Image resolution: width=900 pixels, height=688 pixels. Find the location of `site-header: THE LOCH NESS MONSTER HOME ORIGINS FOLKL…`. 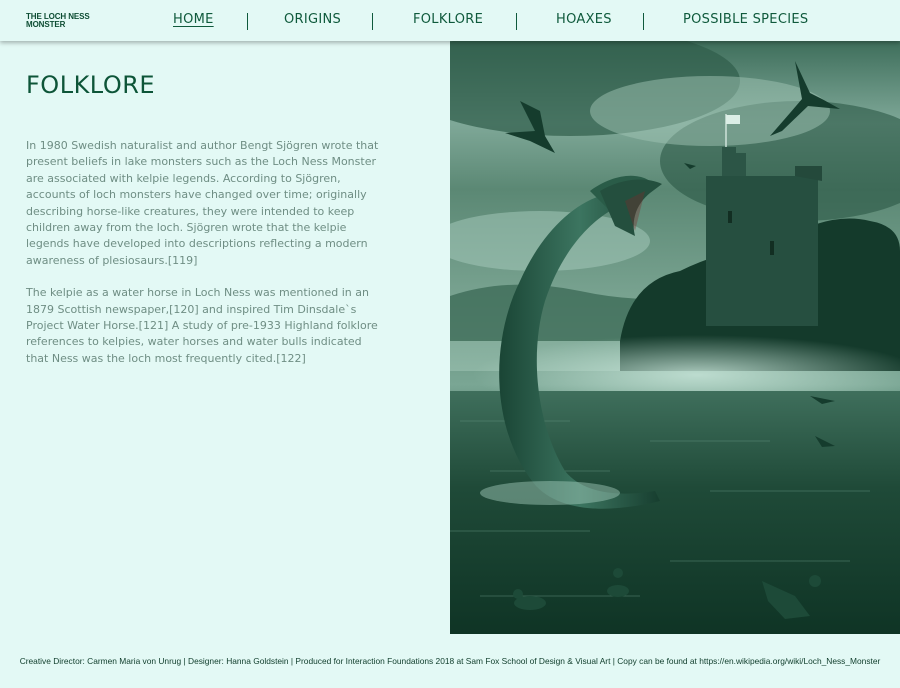

site-header: THE LOCH NESS MONSTER HOME ORIGINS FOLKL… is located at coordinates (450, 20).